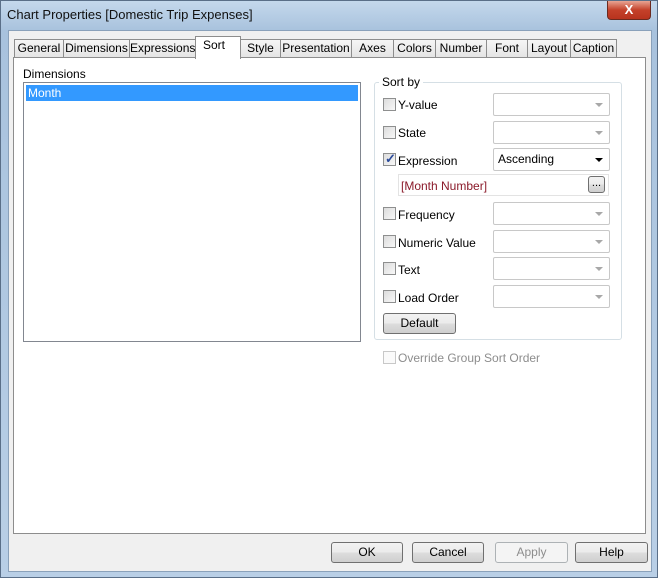 Image resolution: width=658 pixels, height=578 pixels. What do you see at coordinates (389, 104) in the screenshot?
I see `y-value-checkbox` at bounding box center [389, 104].